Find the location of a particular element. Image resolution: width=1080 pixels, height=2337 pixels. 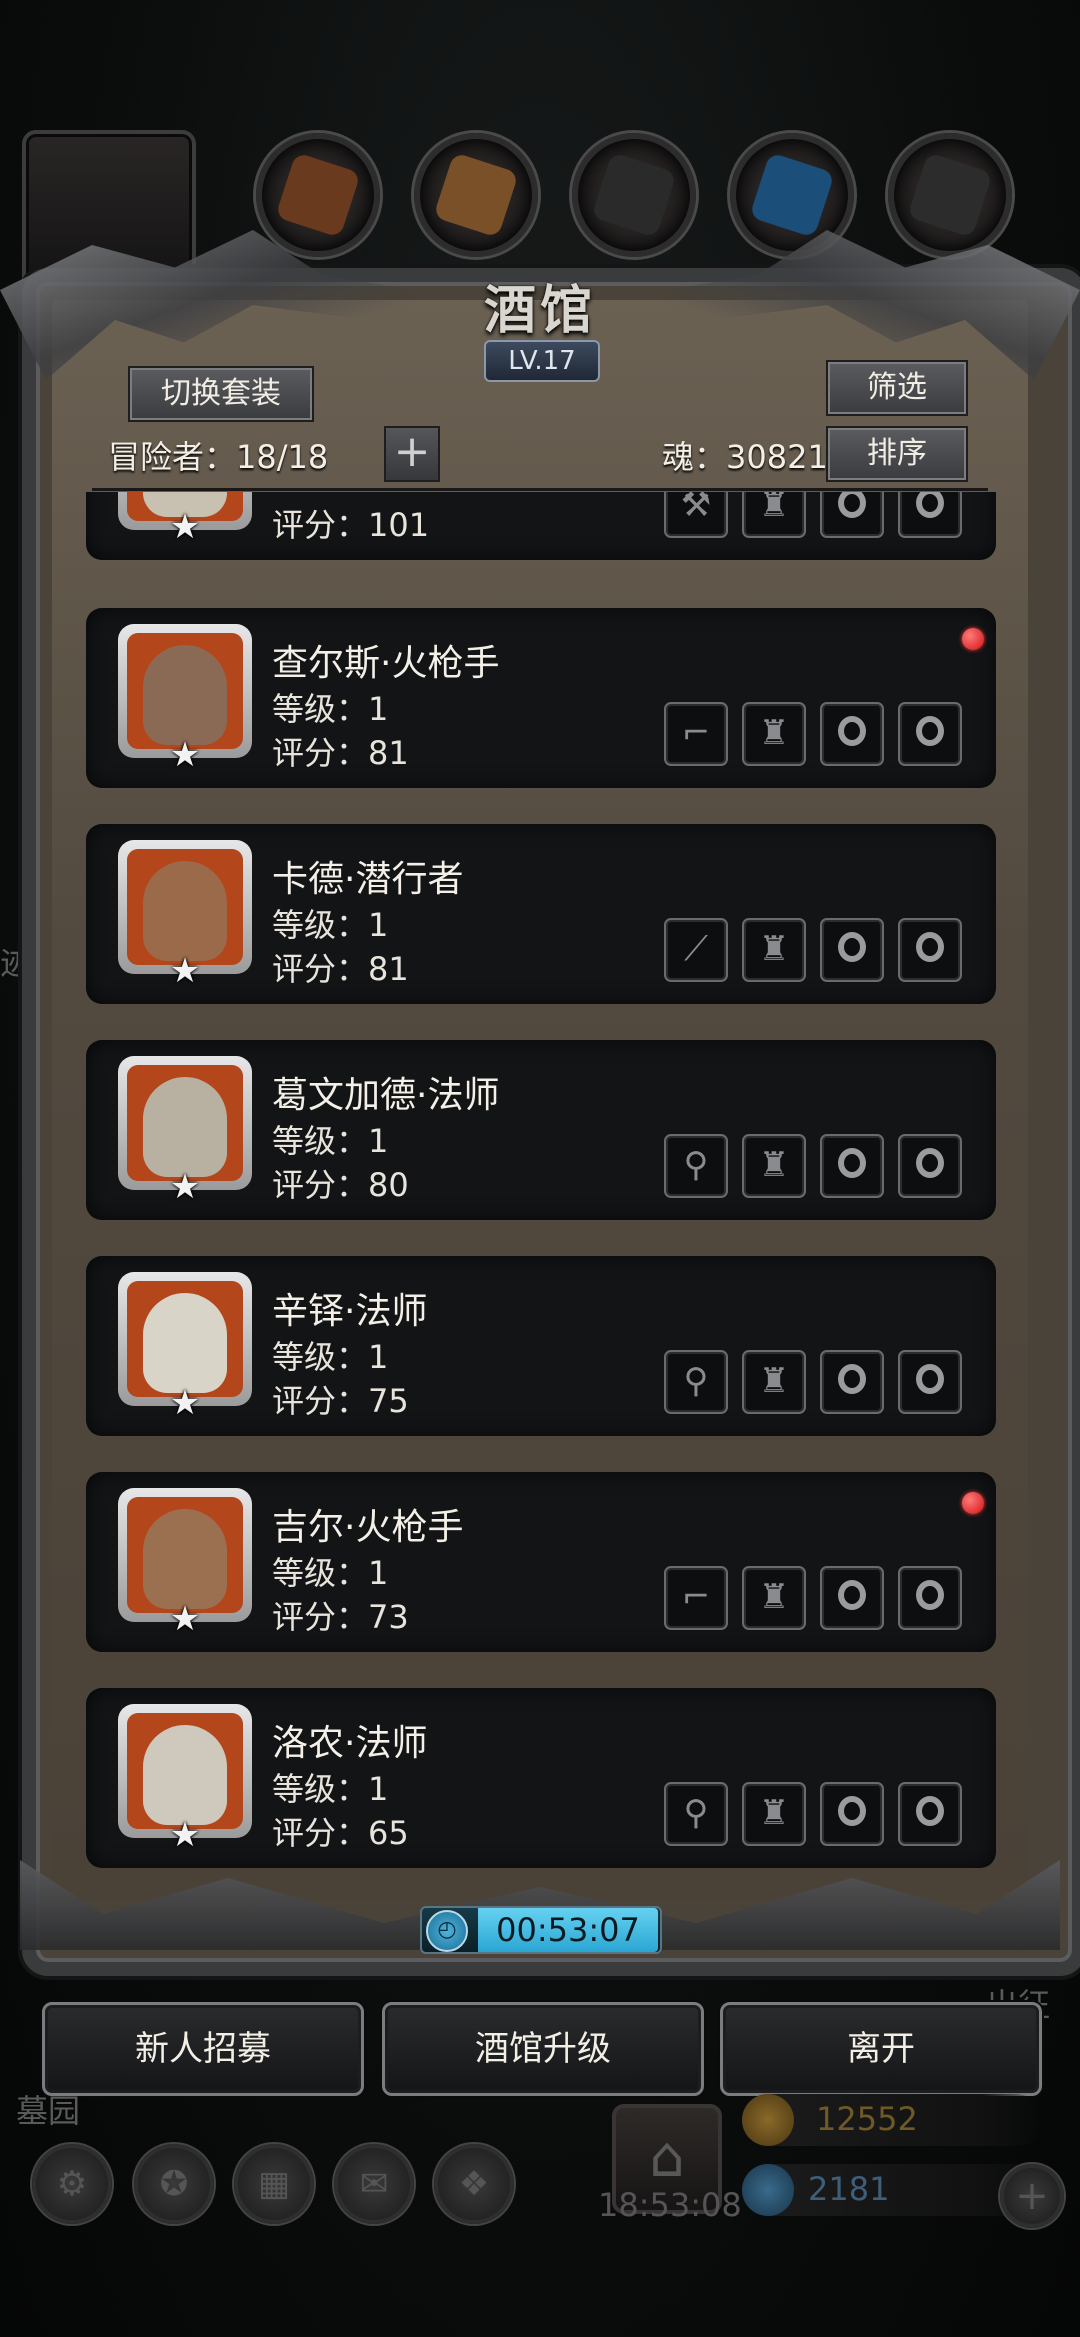

hero-card: ★ 评分：101 ⚒ ♜ is located at coordinates (541, 526).